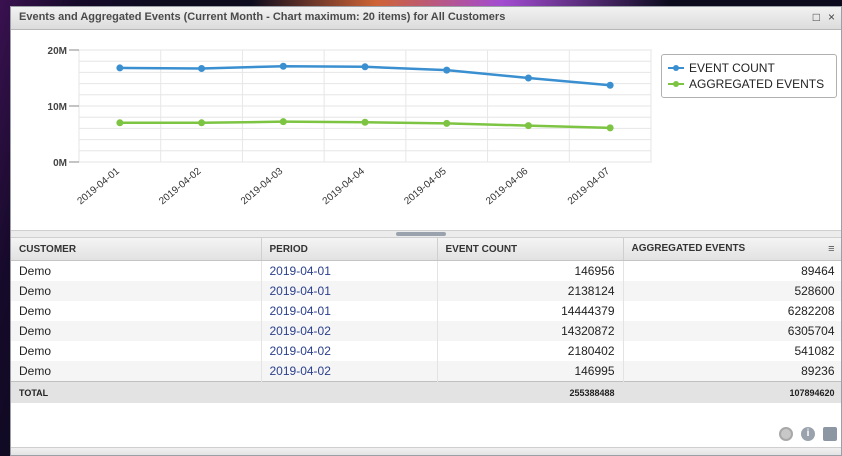  What do you see at coordinates (831, 249) in the screenshot?
I see `column-menu-icon: ≡` at bounding box center [831, 249].